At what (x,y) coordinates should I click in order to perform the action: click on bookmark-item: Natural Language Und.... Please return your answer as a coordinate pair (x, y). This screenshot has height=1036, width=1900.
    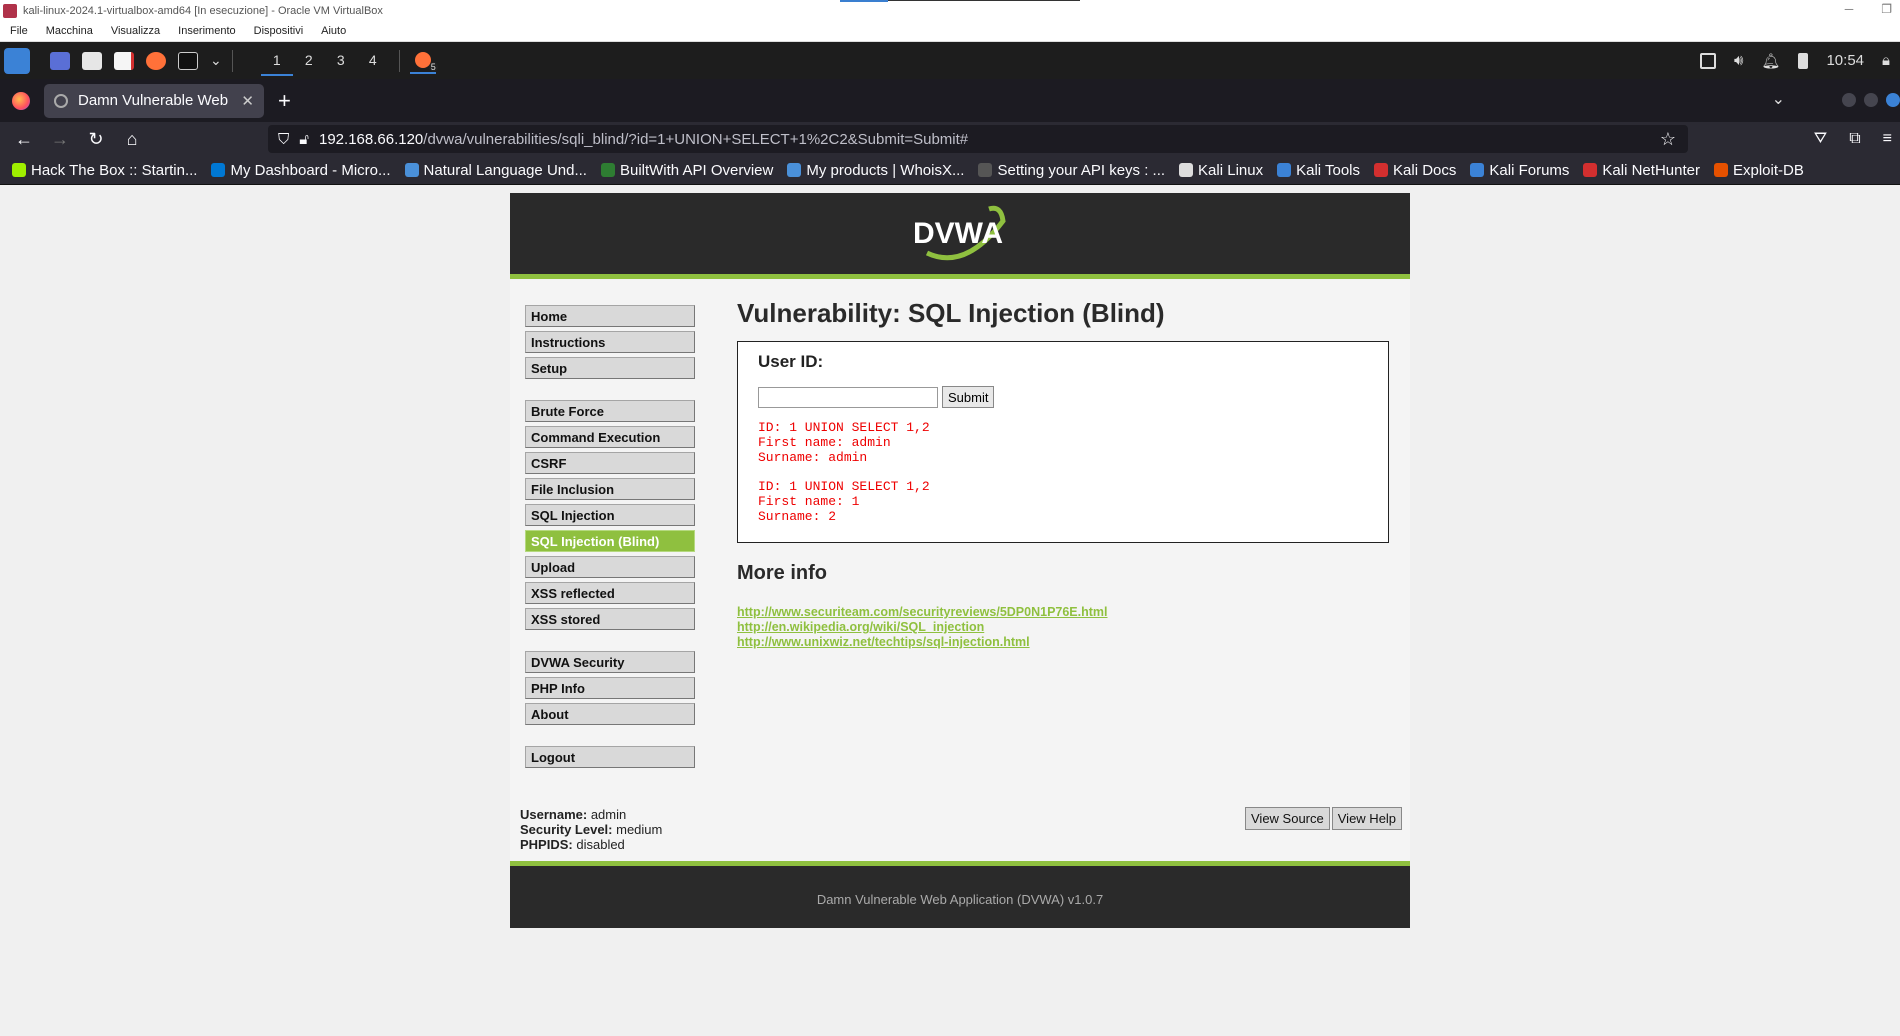
    Looking at the image, I should click on (495, 170).